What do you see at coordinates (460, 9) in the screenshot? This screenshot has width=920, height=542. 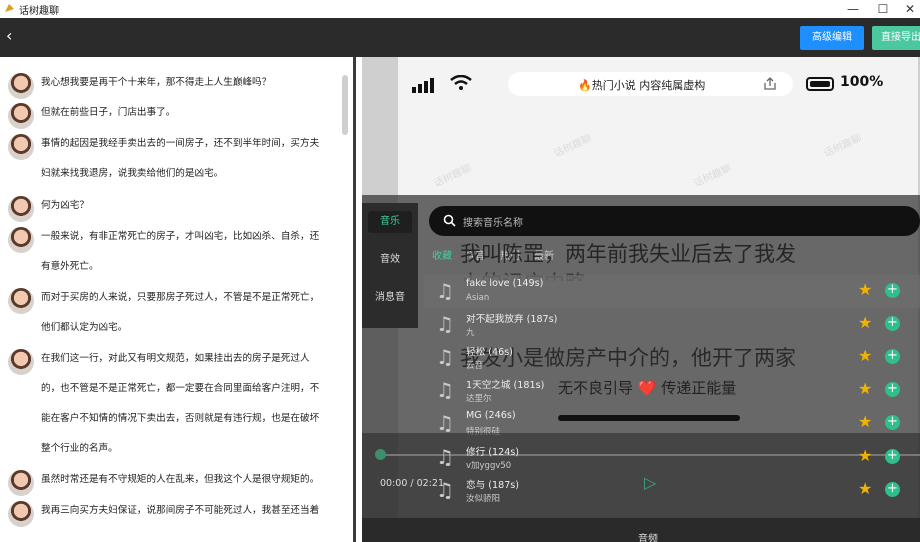 I see `title-bar: 话树趣聊 — ☐ ✕` at bounding box center [460, 9].